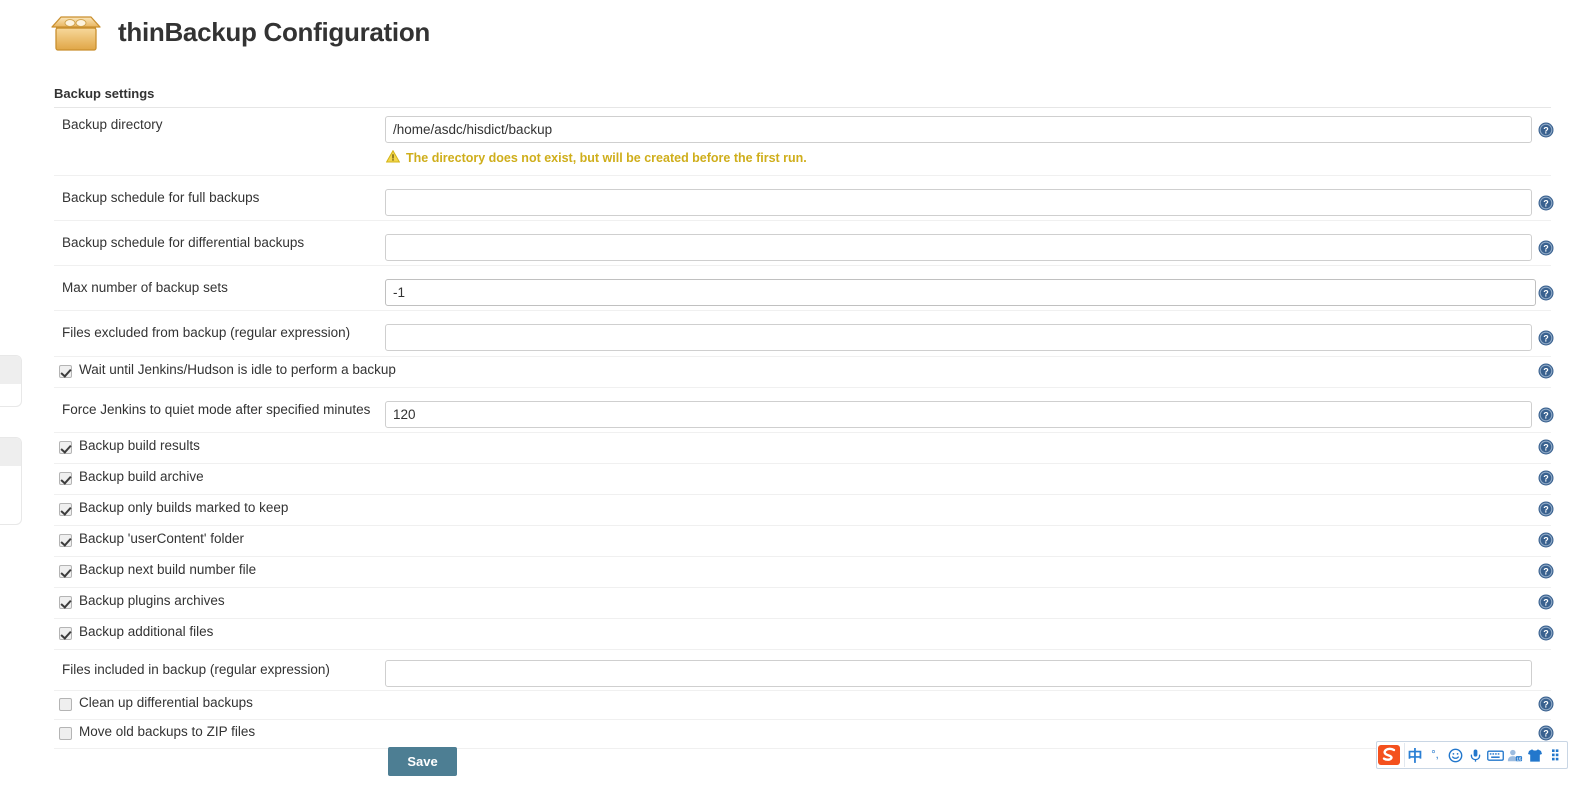 This screenshot has height=787, width=1577. Describe the element at coordinates (65, 733) in the screenshot. I see `checkbox-move-to-zip` at that location.